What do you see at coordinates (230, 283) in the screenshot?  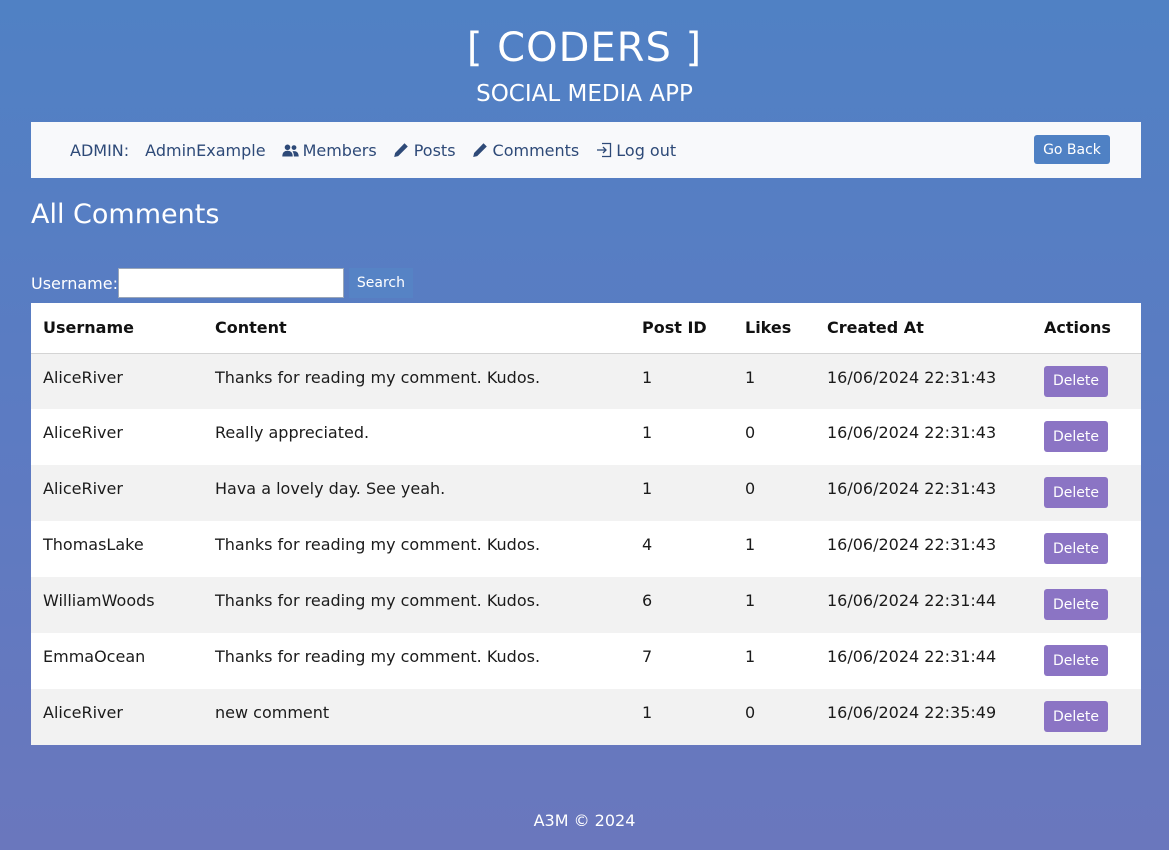 I see `username-search-input` at bounding box center [230, 283].